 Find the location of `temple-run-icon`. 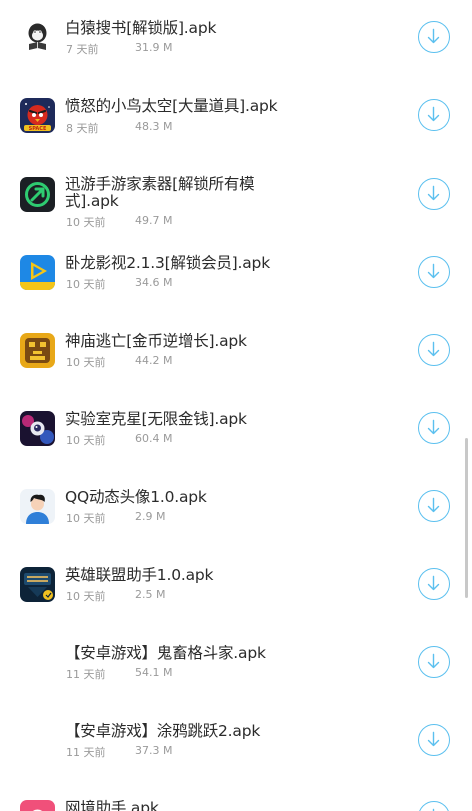

temple-run-icon is located at coordinates (37, 350).